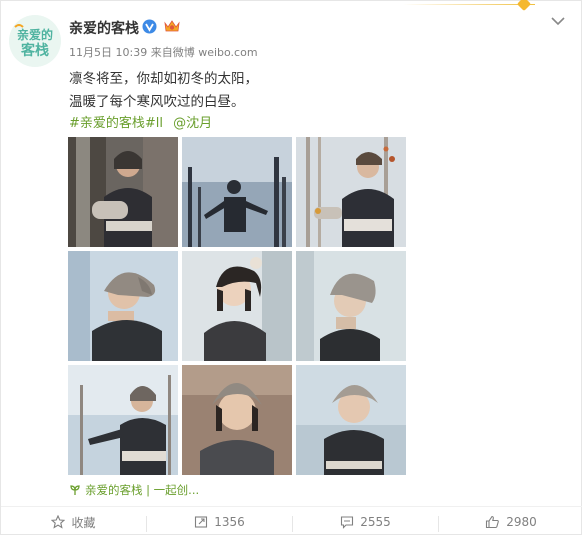 The width and height of the screenshot is (582, 535). I want to click on like-button: 2980, so click(510, 521).